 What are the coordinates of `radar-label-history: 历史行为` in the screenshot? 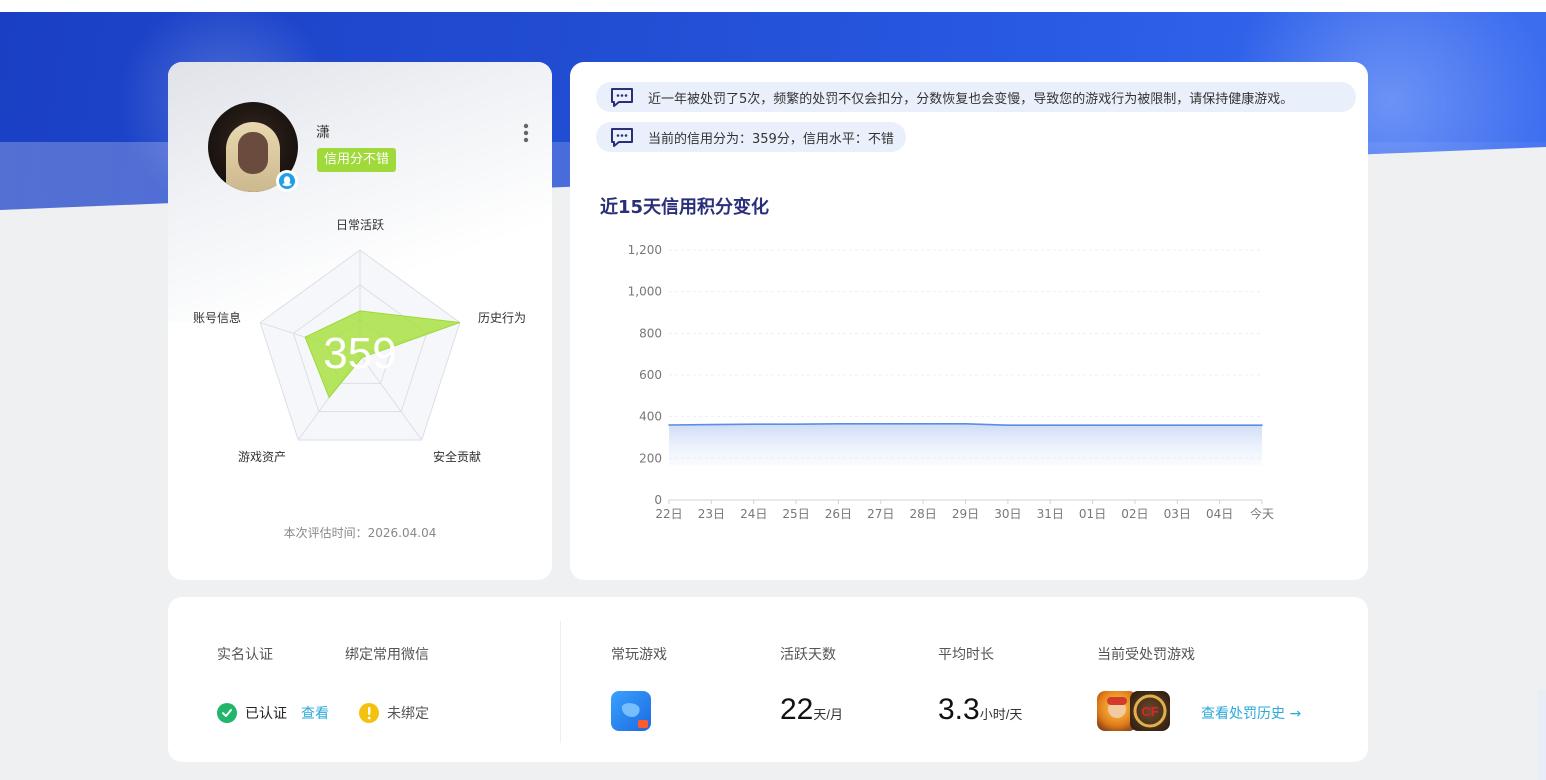 It's located at (502, 318).